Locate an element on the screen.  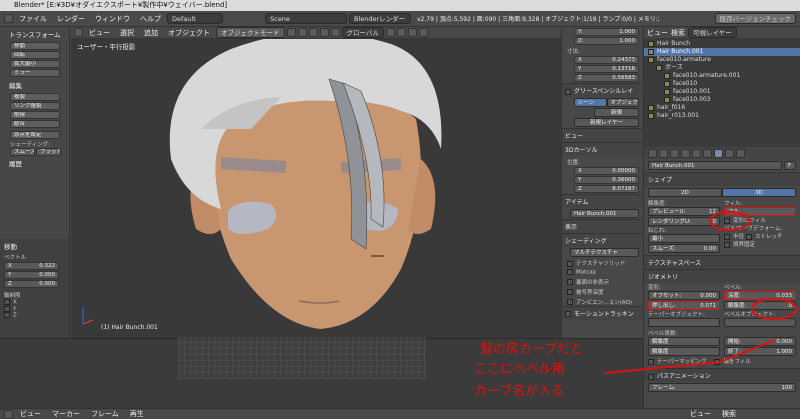
fake-user-button: F is located at coordinates (790, 165).